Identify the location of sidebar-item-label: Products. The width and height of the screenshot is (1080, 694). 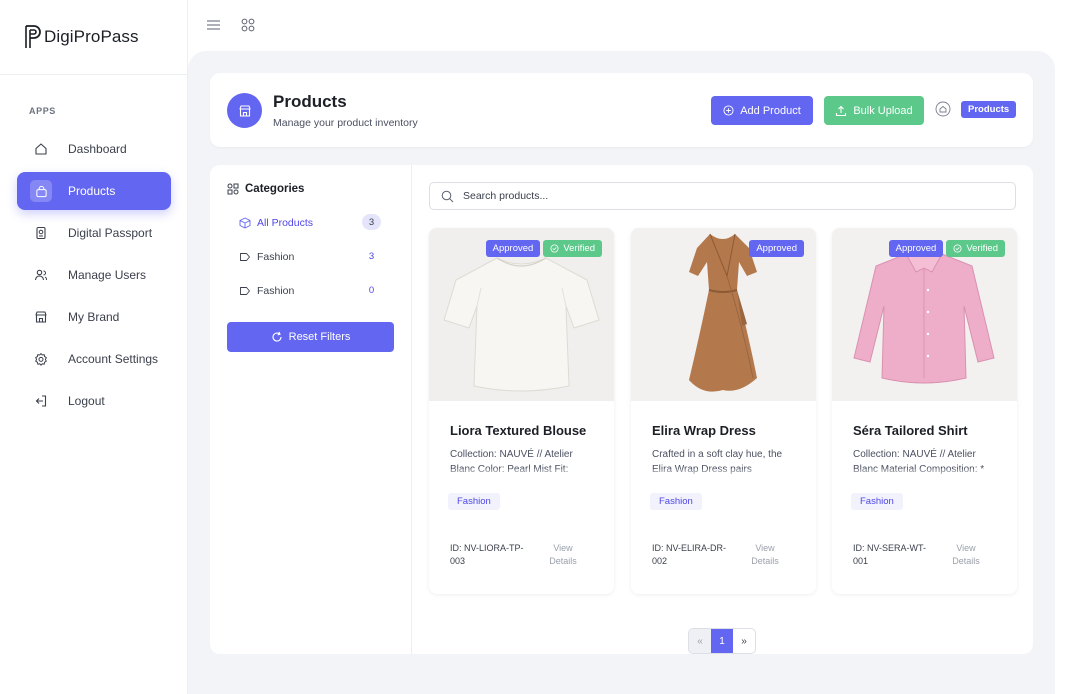
(92, 191).